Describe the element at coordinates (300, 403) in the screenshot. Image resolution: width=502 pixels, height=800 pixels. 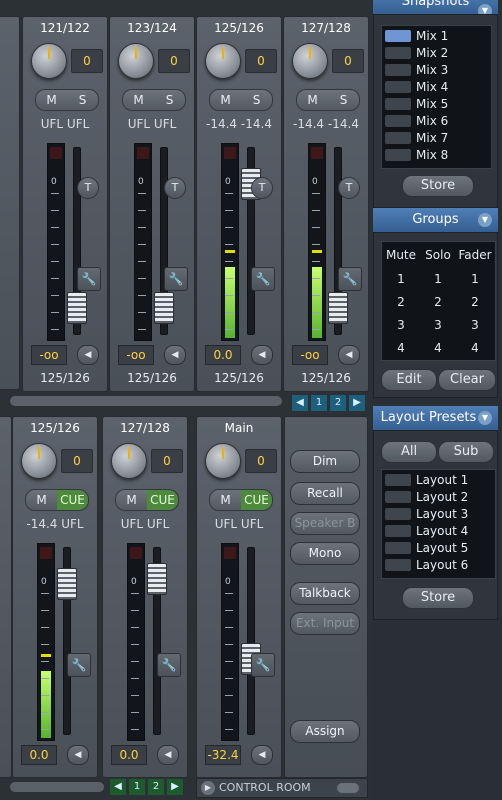
I see `top-pager-prev: ◀` at that location.